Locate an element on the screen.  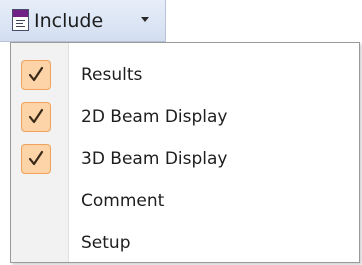
report-icon is located at coordinates (20, 20).